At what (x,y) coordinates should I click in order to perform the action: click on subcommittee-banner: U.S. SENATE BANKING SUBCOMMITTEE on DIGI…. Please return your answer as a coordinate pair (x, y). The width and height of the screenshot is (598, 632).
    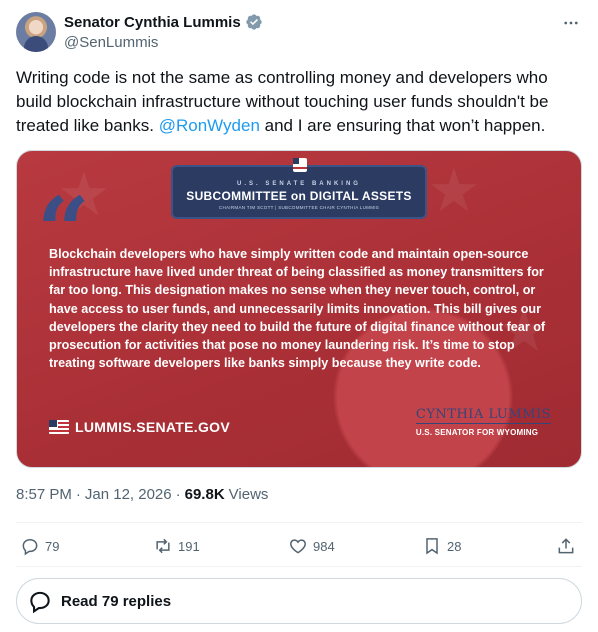
    Looking at the image, I should click on (299, 188).